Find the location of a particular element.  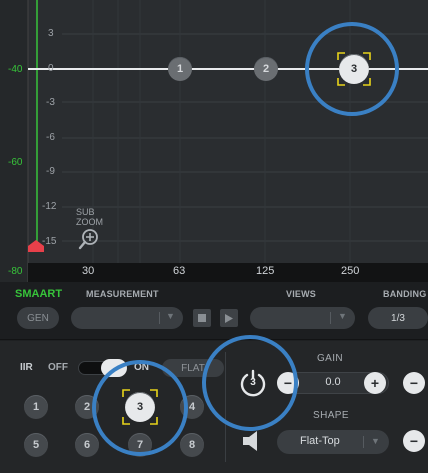

x-tick: 63 is located at coordinates (179, 271).